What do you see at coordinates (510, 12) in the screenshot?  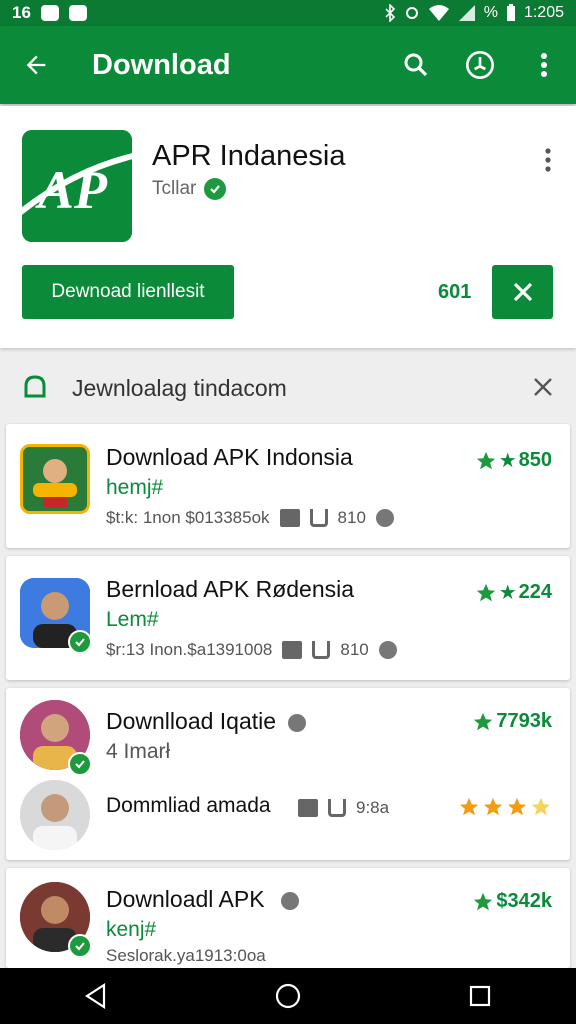 I see `battery-icon` at bounding box center [510, 12].